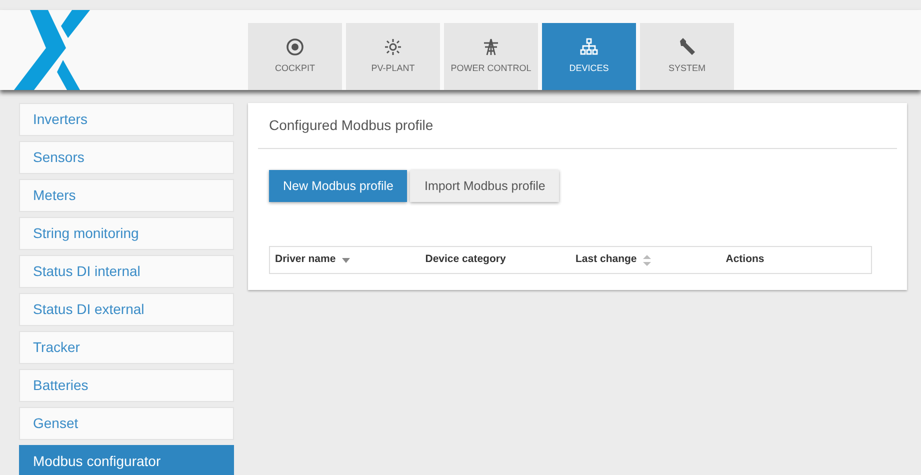 Image resolution: width=921 pixels, height=475 pixels. I want to click on sidebar-item: Modbus configurator, so click(126, 460).